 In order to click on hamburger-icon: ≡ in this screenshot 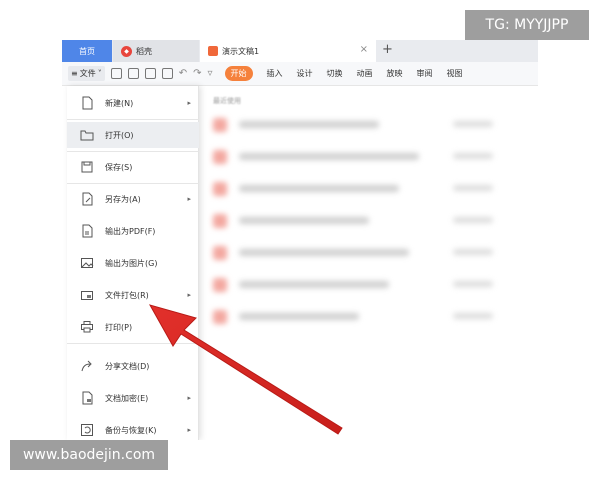, I will do `click(74, 73)`.